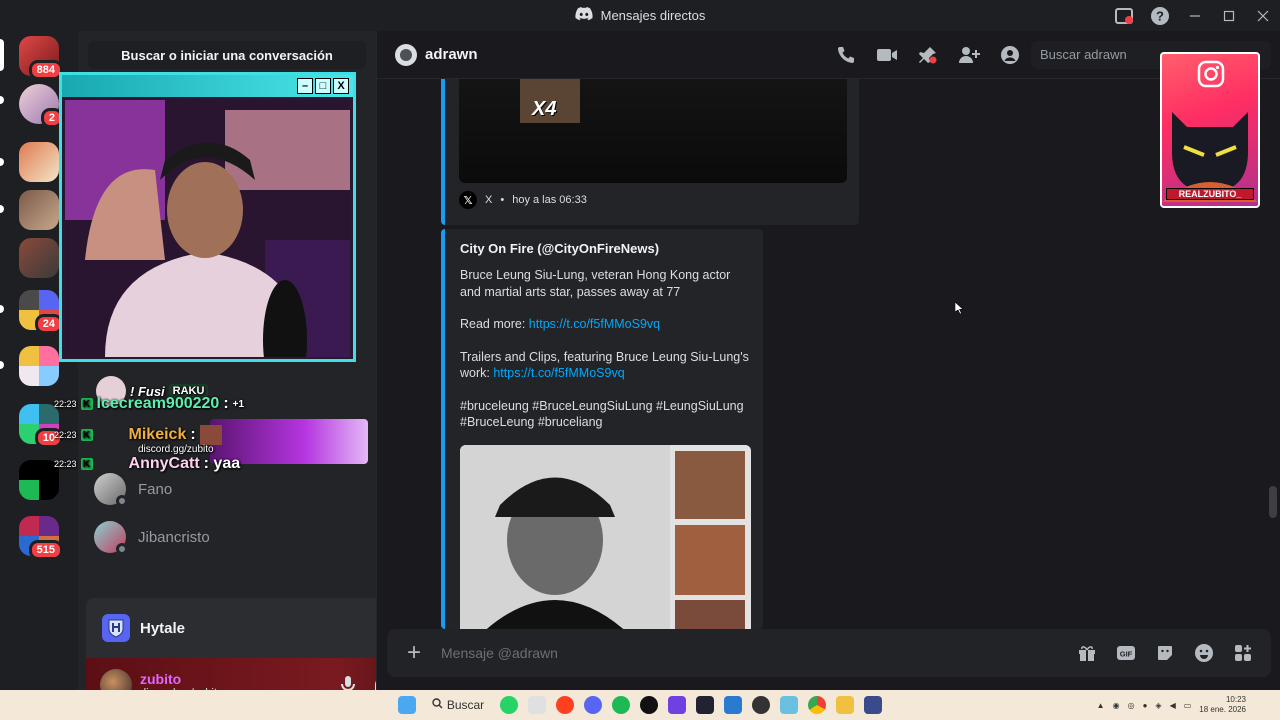 This screenshot has height=720, width=1280. I want to click on message-composer: + Mensaje @adrawn GIF, so click(829, 653).